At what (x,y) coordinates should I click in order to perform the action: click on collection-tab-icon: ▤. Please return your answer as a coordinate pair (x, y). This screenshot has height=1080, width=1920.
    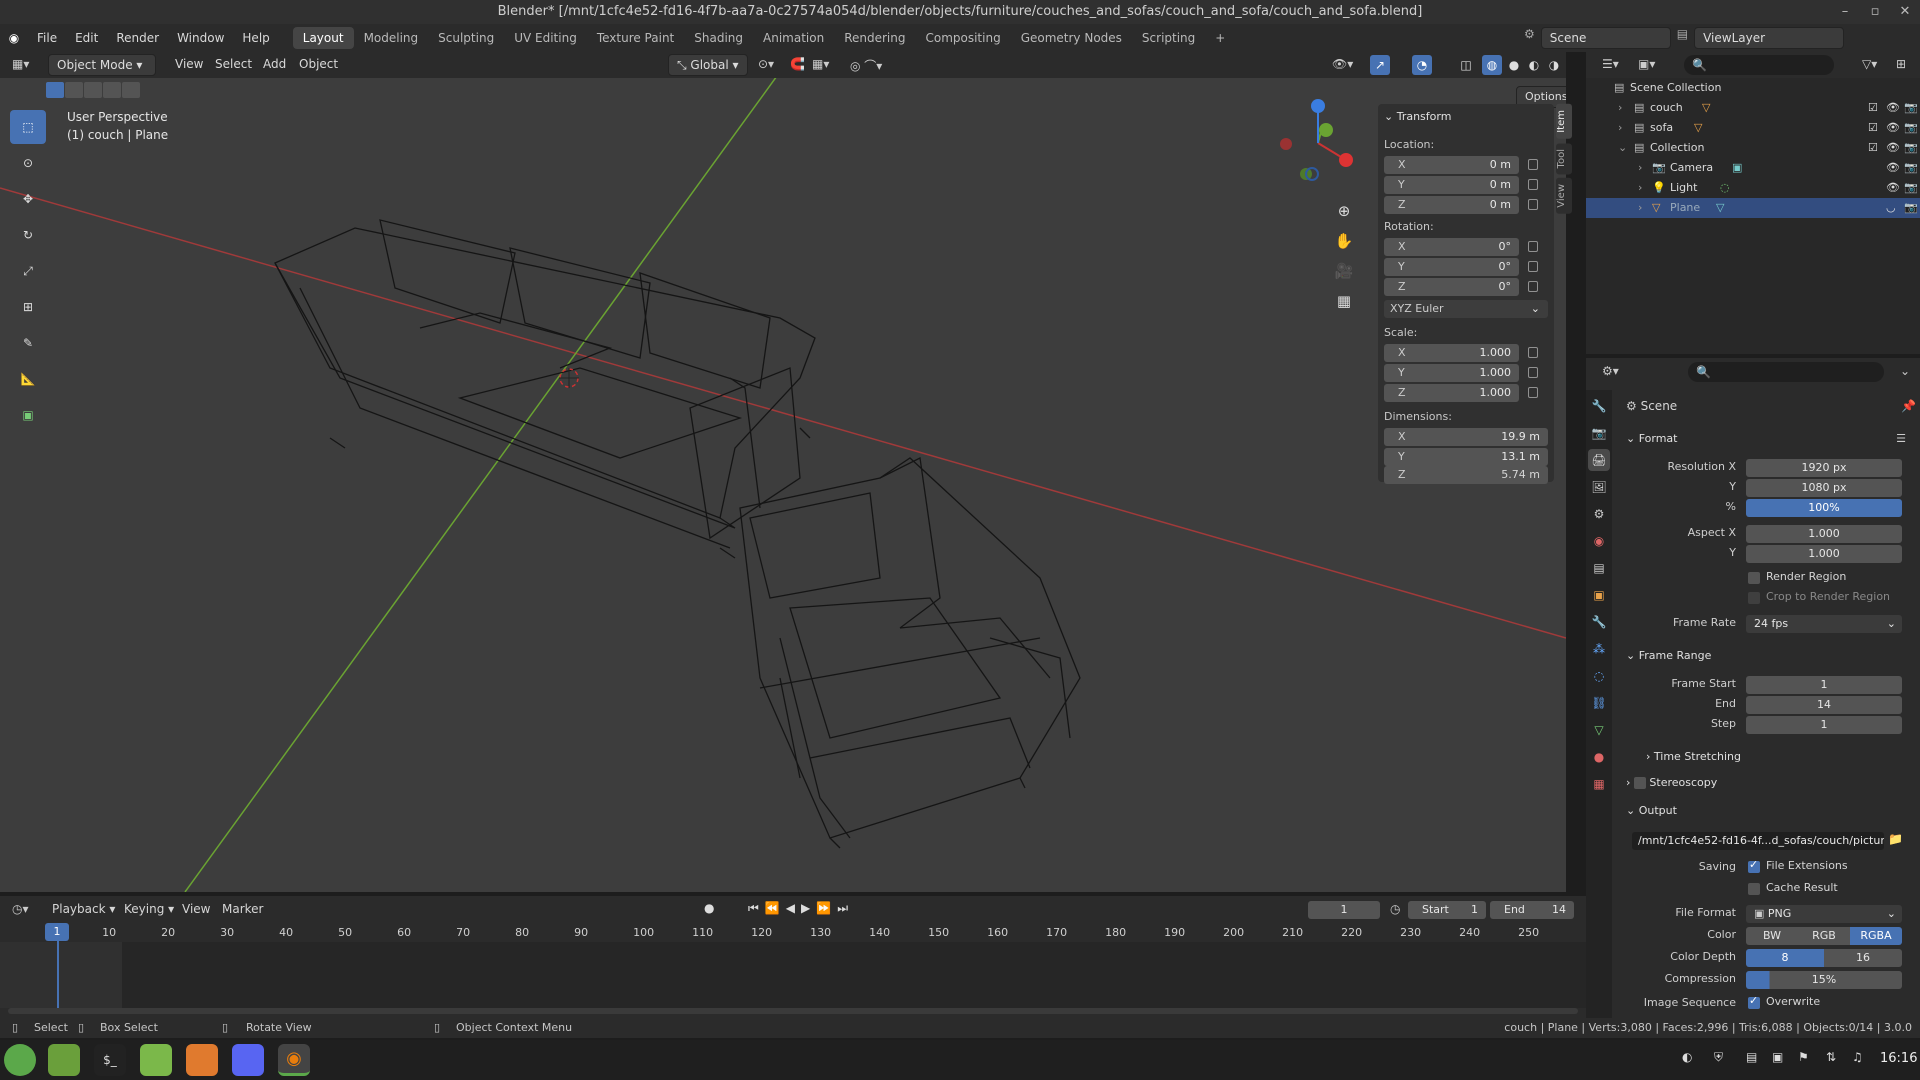
    Looking at the image, I should click on (1599, 568).